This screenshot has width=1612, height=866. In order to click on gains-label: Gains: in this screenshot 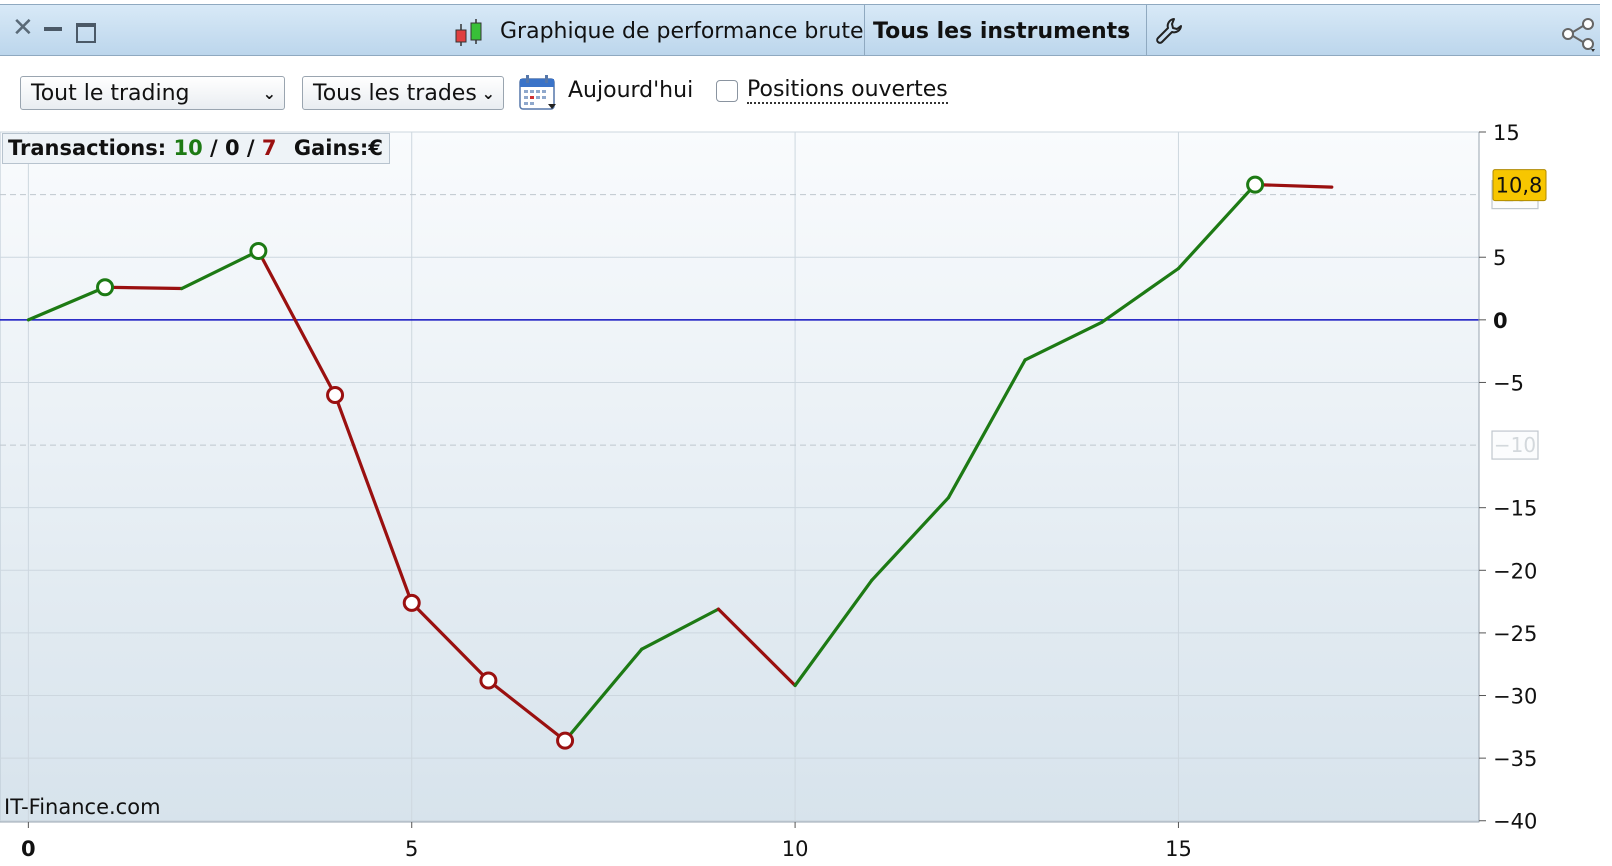, I will do `click(331, 148)`.